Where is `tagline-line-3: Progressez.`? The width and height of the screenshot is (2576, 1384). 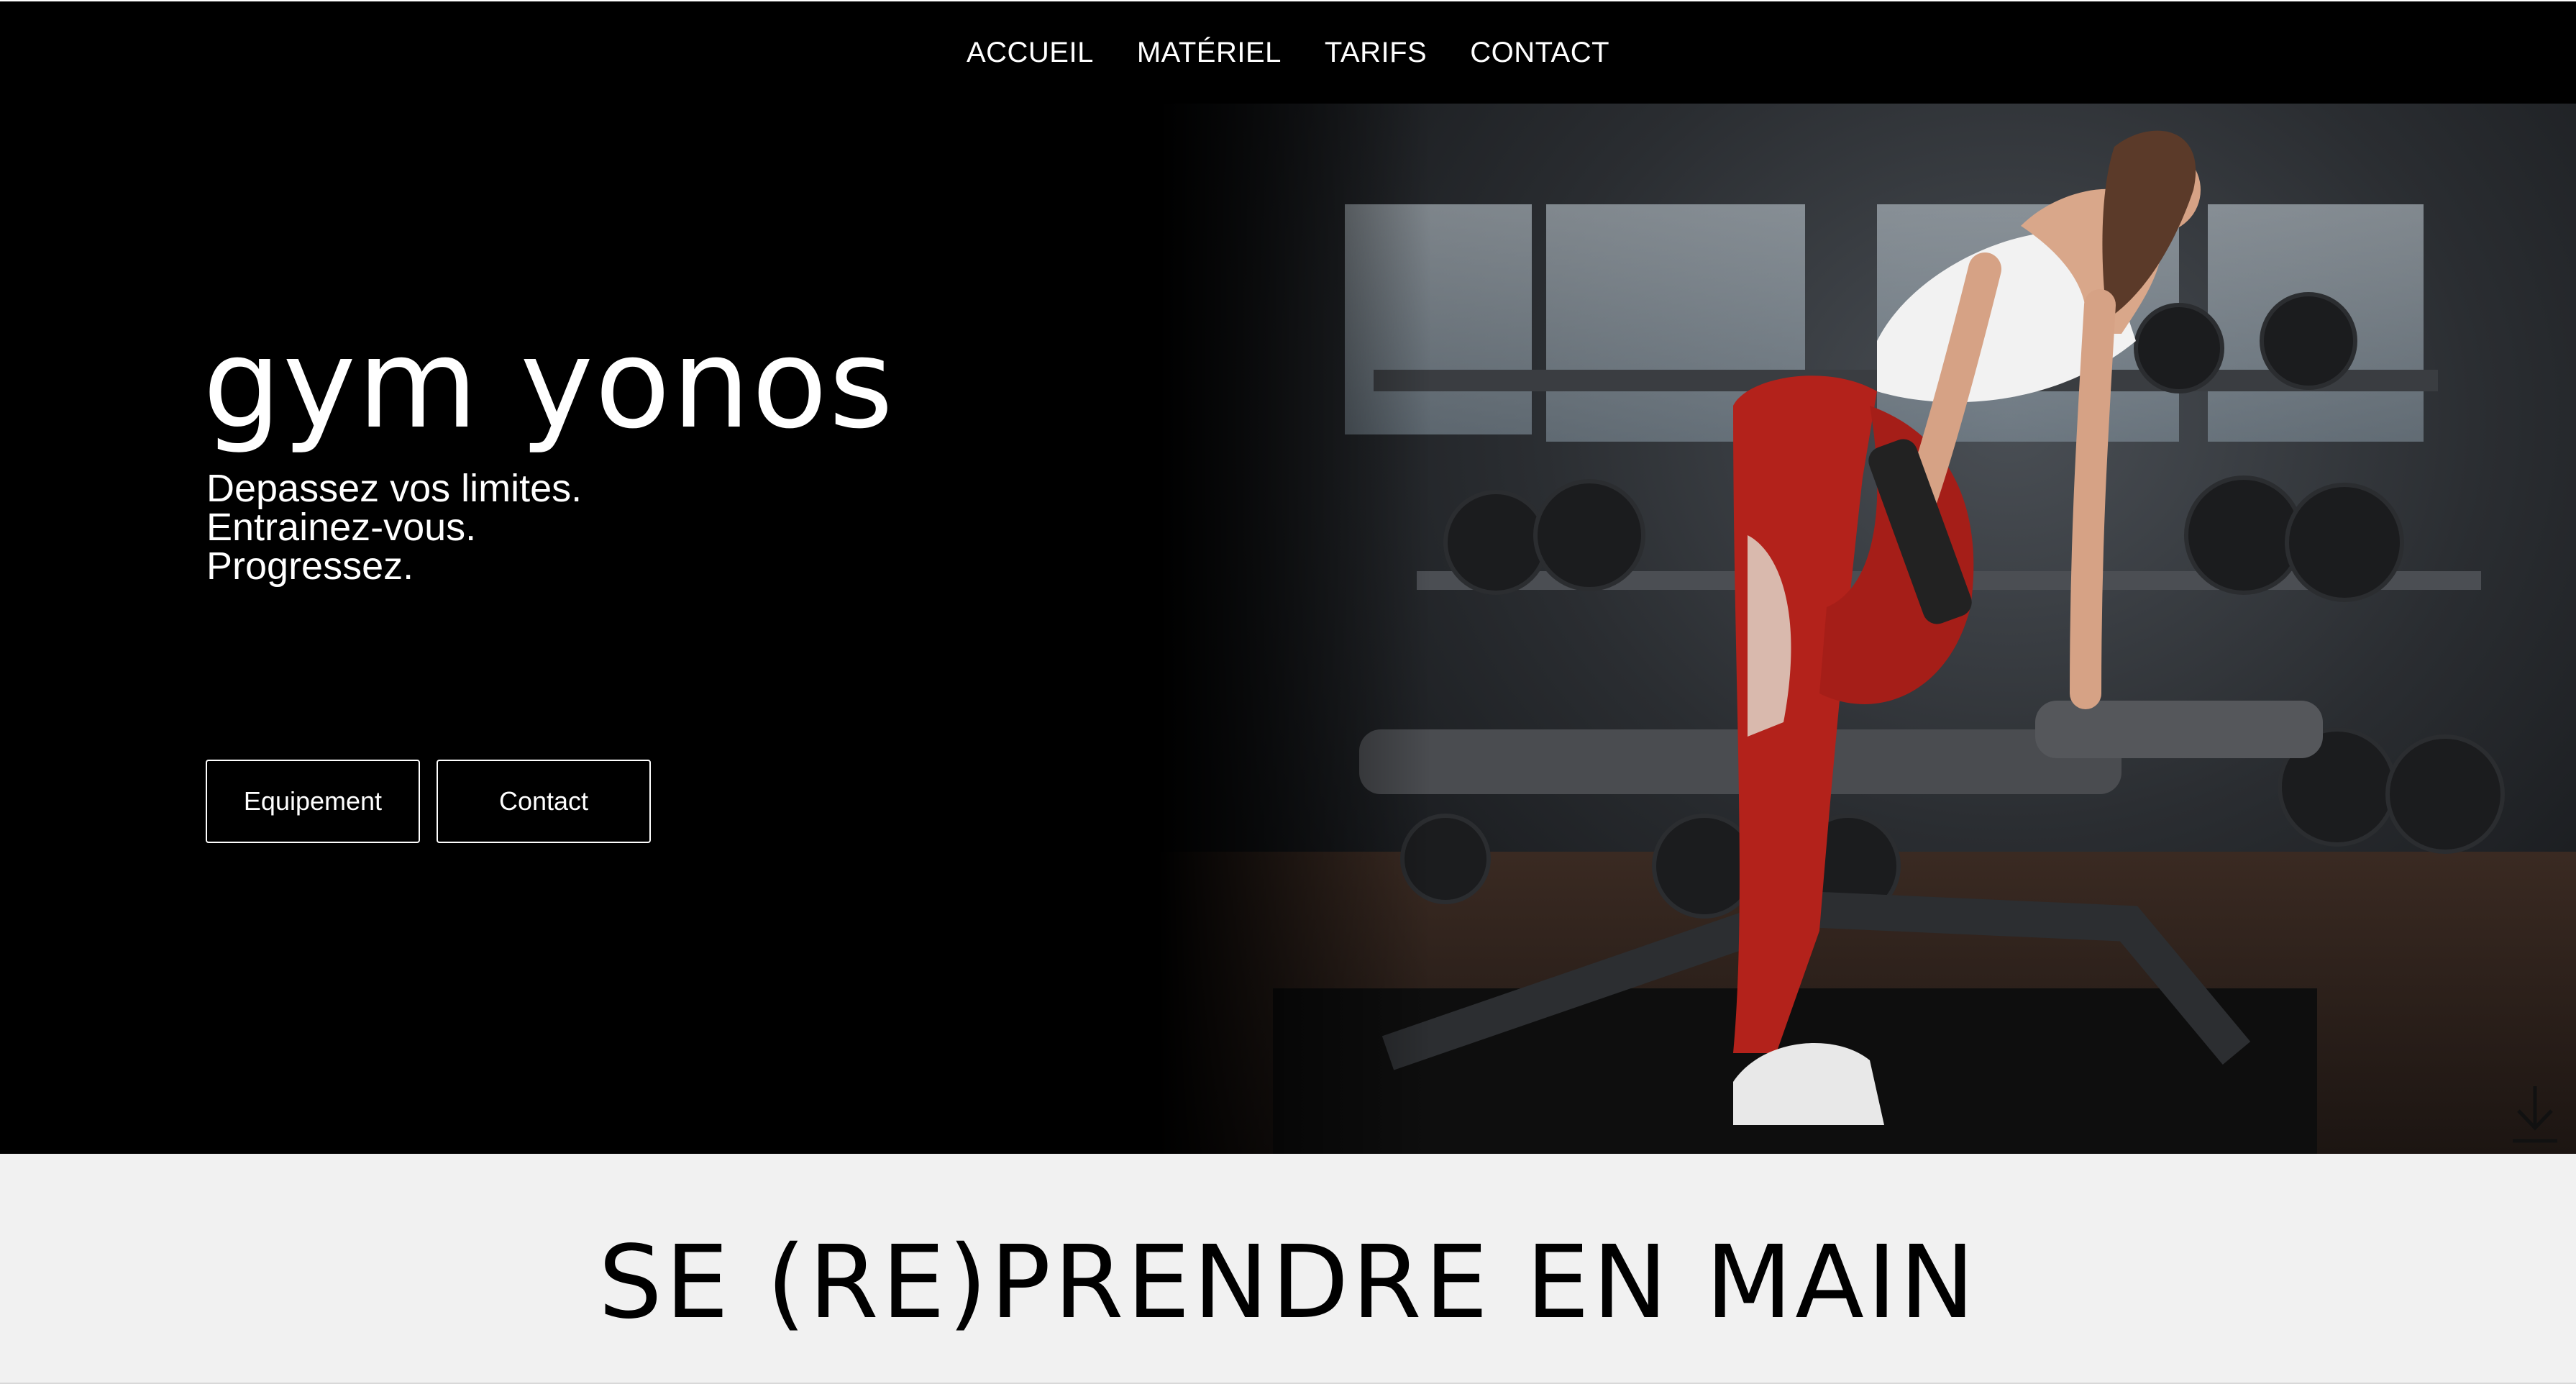 tagline-line-3: Progressez. is located at coordinates (310, 567).